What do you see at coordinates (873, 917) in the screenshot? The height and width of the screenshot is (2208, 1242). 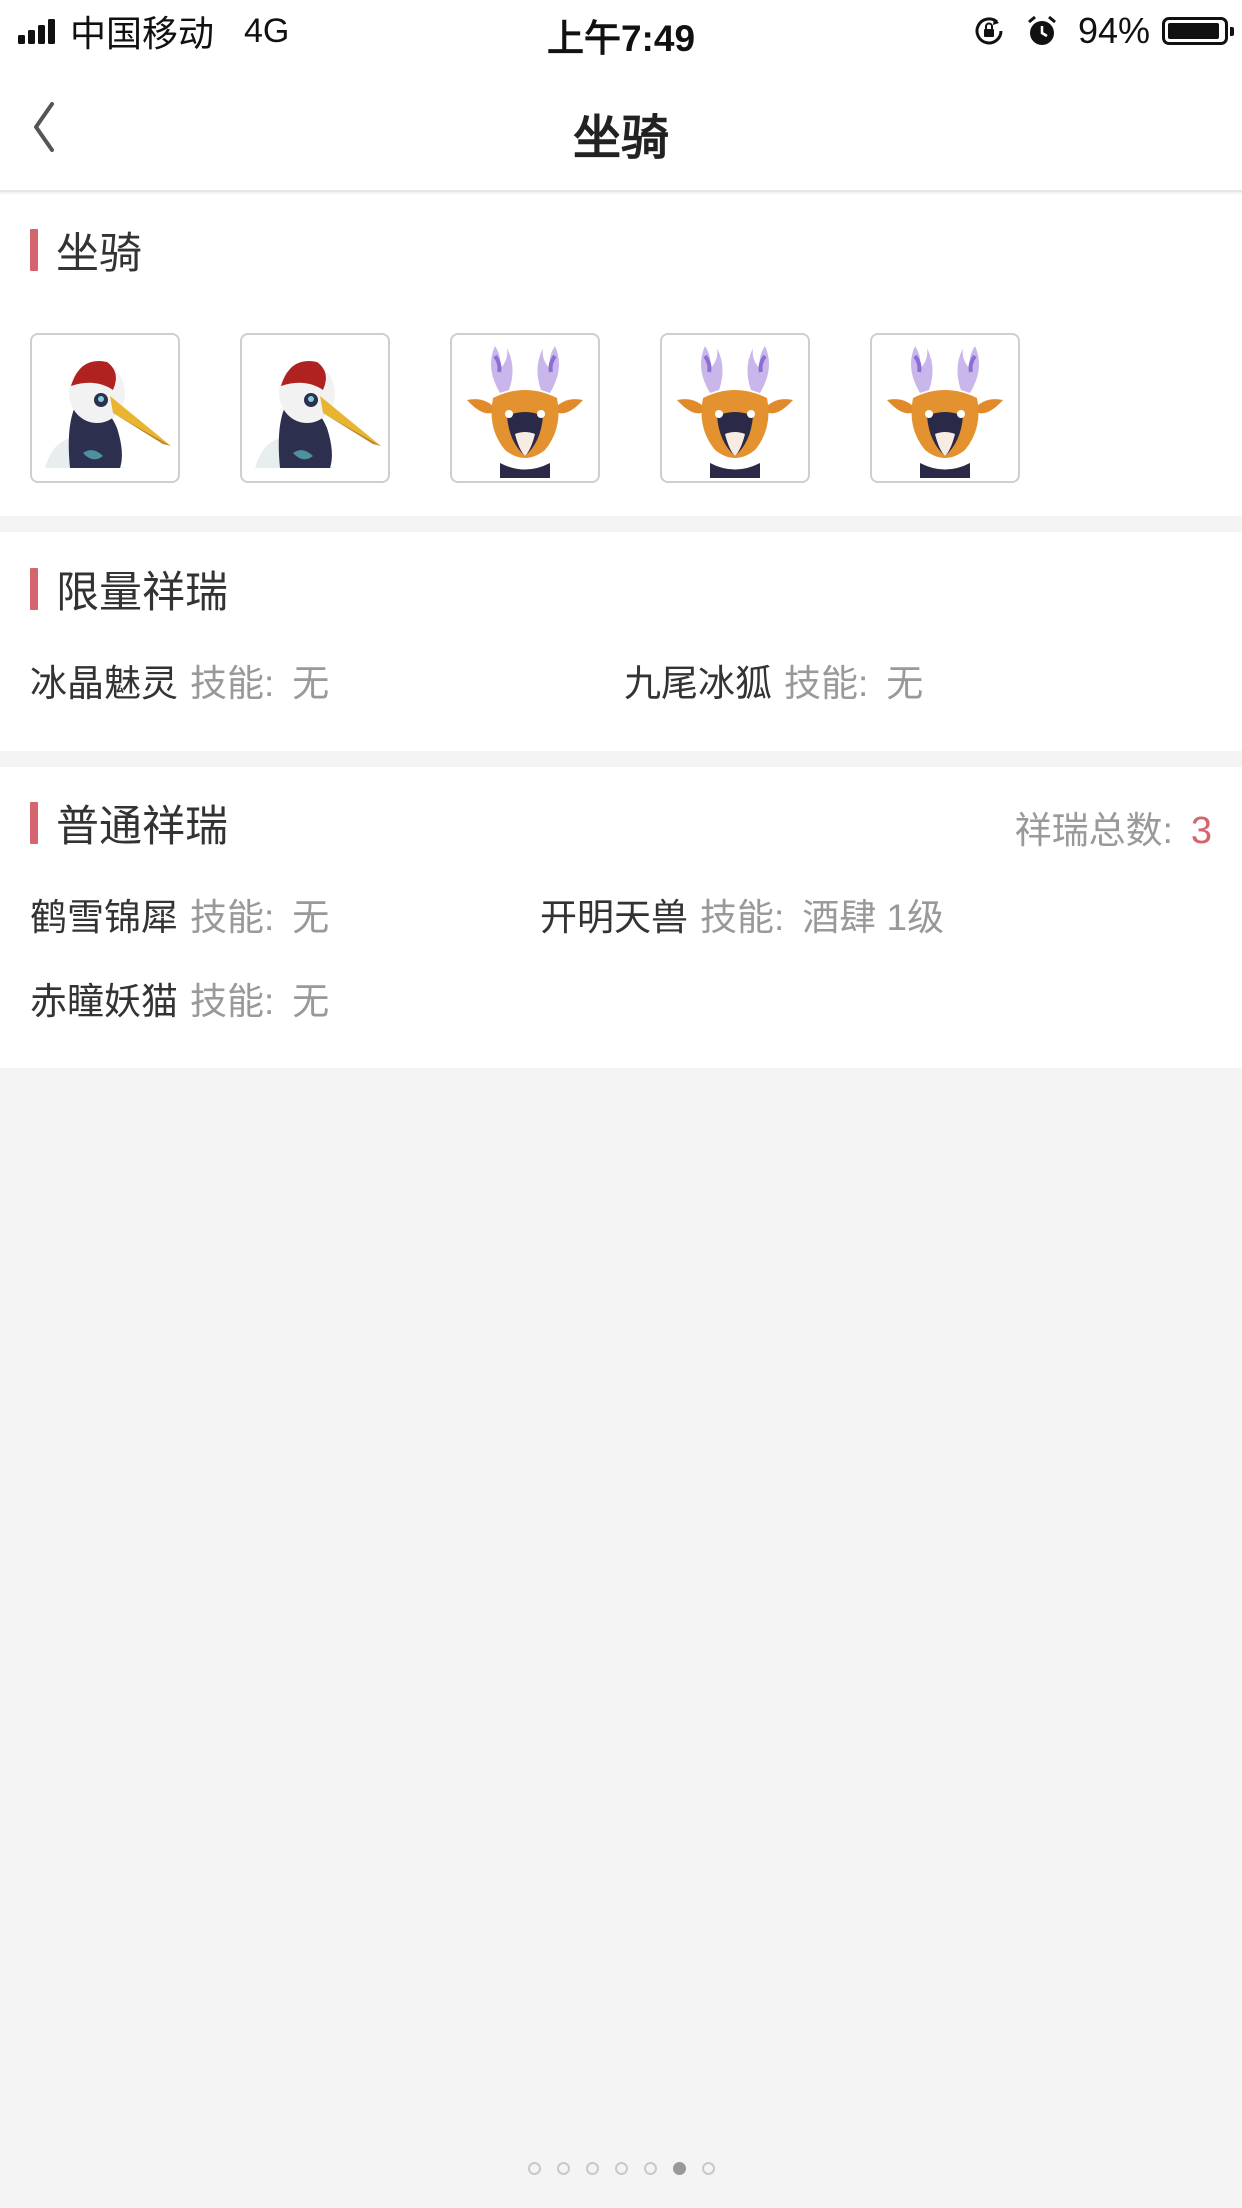 I see `skill-value: 酒肆 1级` at bounding box center [873, 917].